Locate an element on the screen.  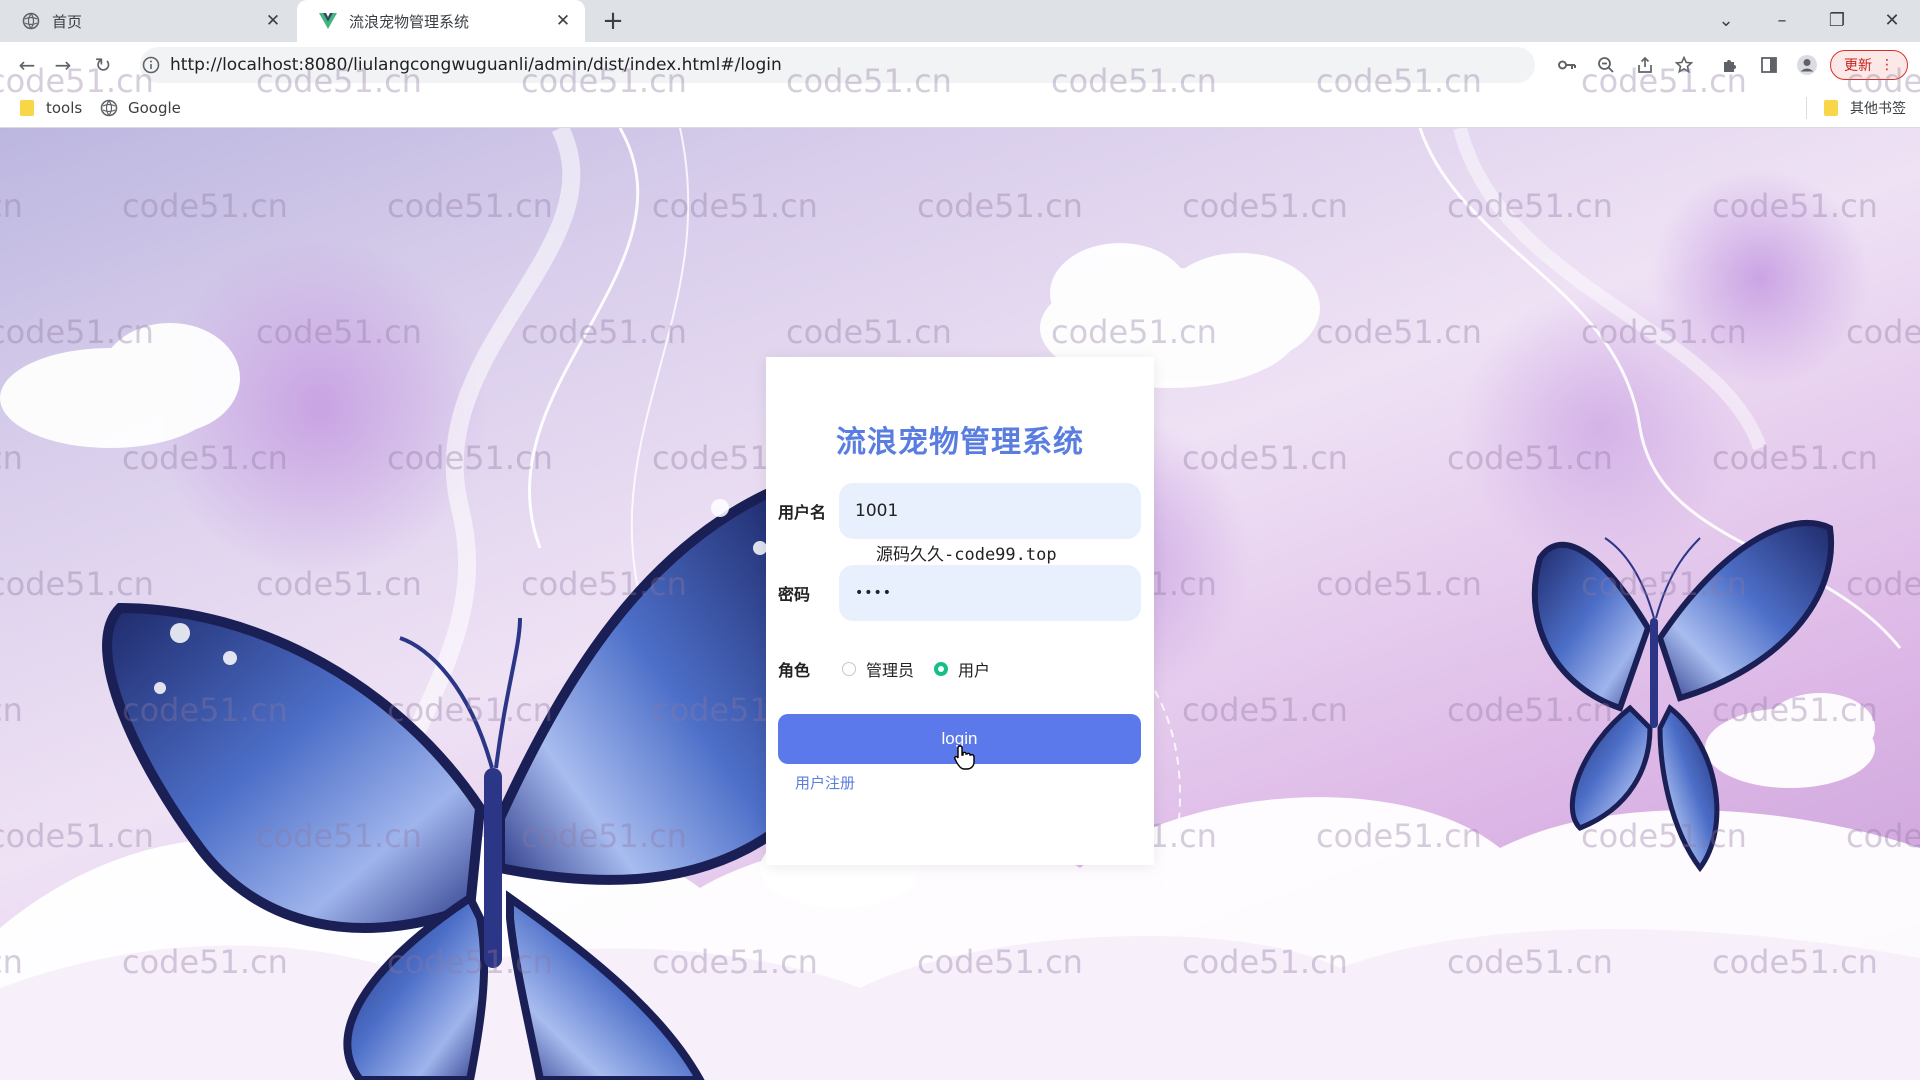
more-icon: ⋮ is located at coordinates (1887, 65).